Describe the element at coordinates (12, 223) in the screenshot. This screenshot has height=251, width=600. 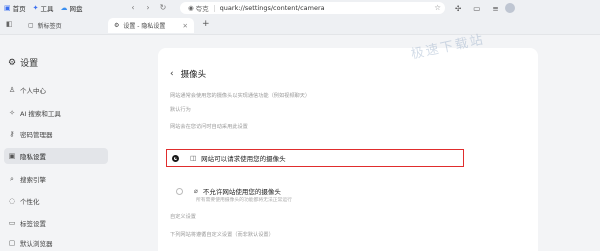
I see `tab-icon: ▭` at that location.